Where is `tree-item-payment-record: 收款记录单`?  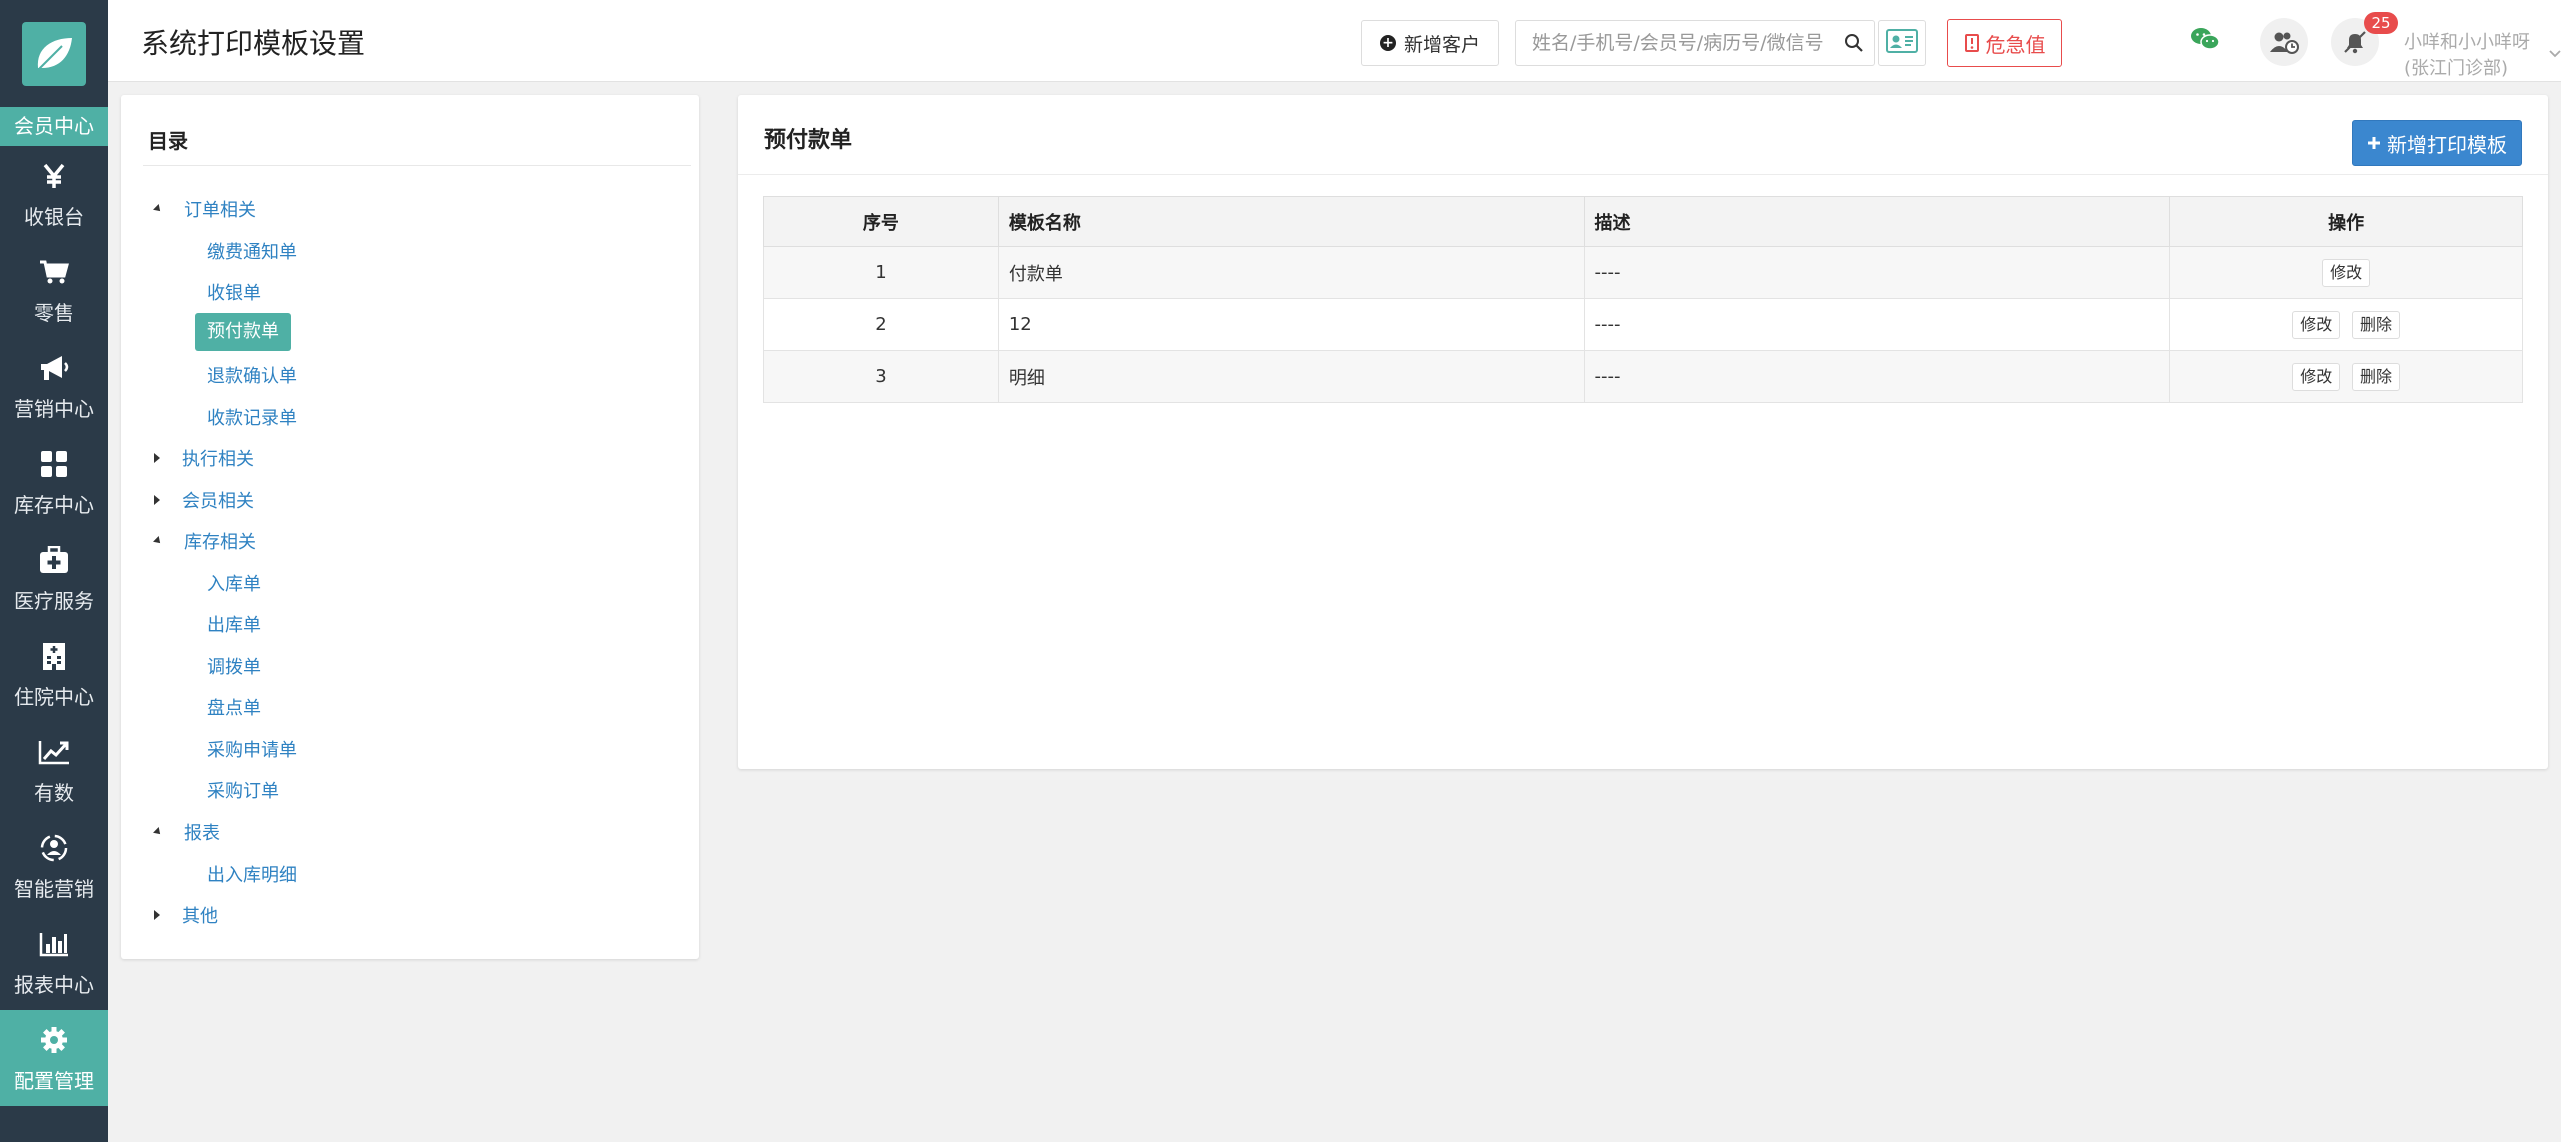
tree-item-payment-record: 收款记录单 is located at coordinates (252, 417).